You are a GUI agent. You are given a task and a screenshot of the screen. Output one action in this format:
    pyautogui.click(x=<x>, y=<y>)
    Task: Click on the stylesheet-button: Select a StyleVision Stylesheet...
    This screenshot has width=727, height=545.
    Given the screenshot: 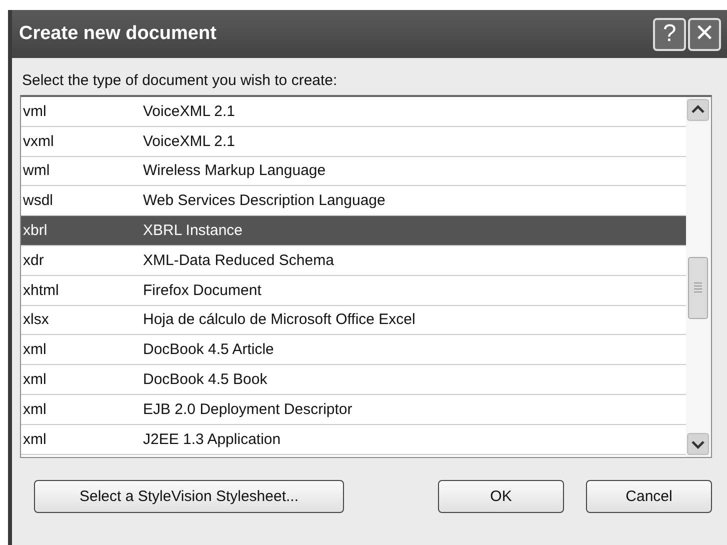 What is the action you would take?
    pyautogui.click(x=189, y=496)
    